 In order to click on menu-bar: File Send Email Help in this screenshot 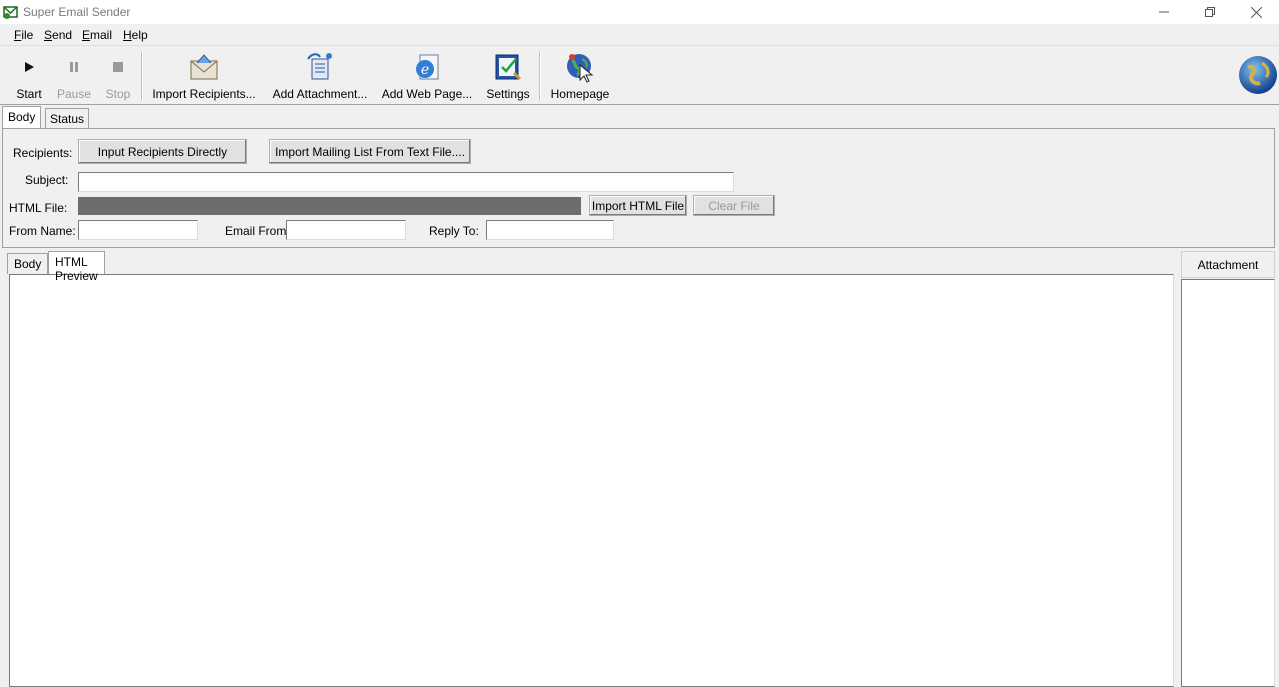, I will do `click(639, 35)`.